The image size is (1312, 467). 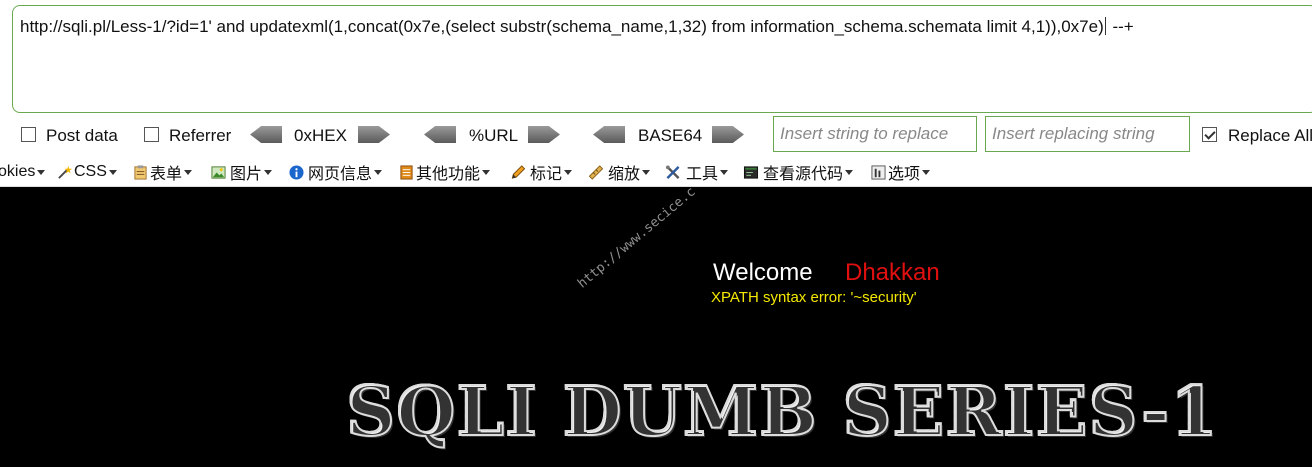 I want to click on hex-label: 0xHEX, so click(x=320, y=135).